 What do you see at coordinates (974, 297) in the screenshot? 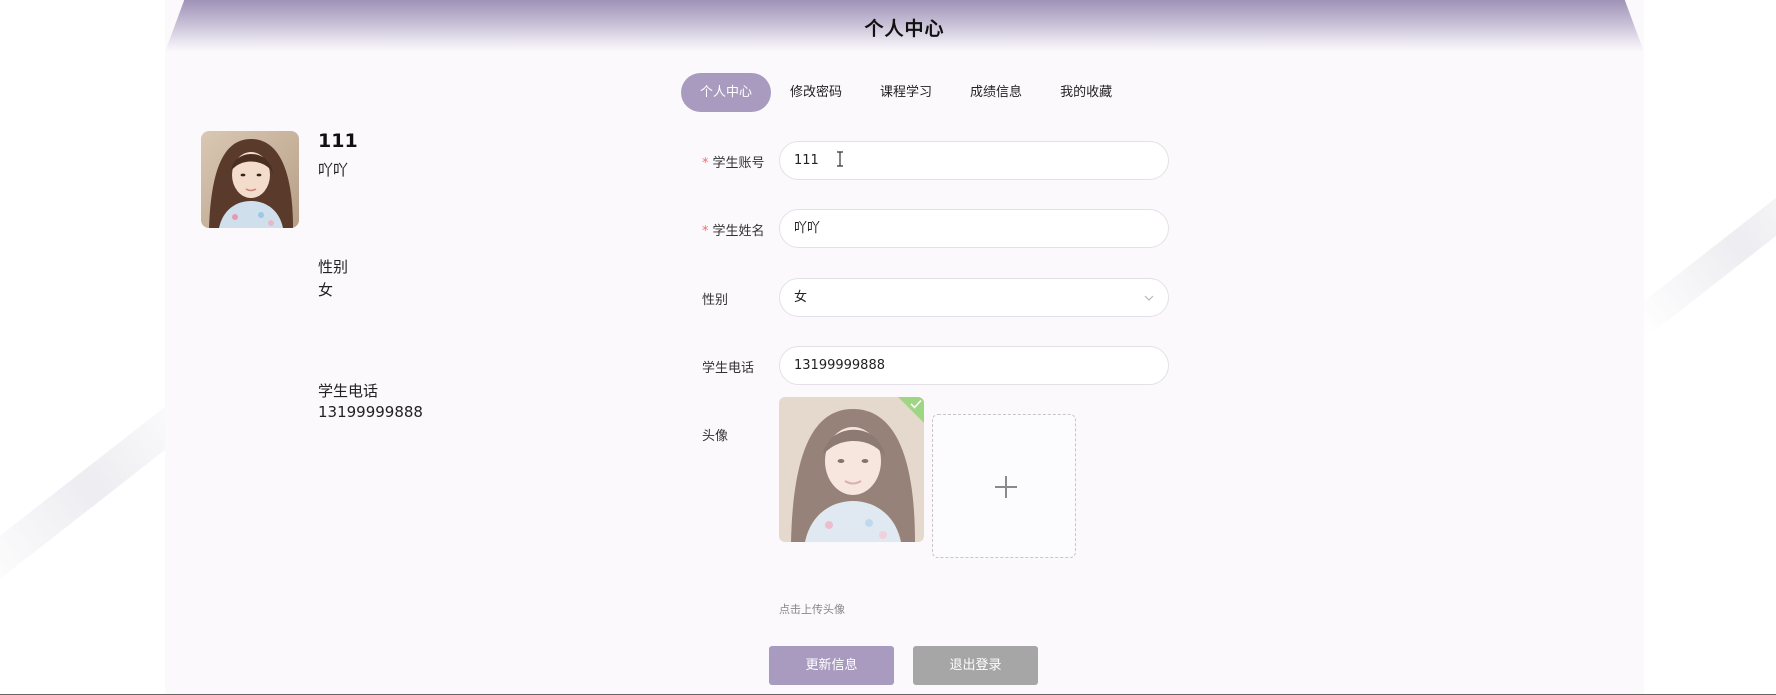
I see `gender-select: 女` at bounding box center [974, 297].